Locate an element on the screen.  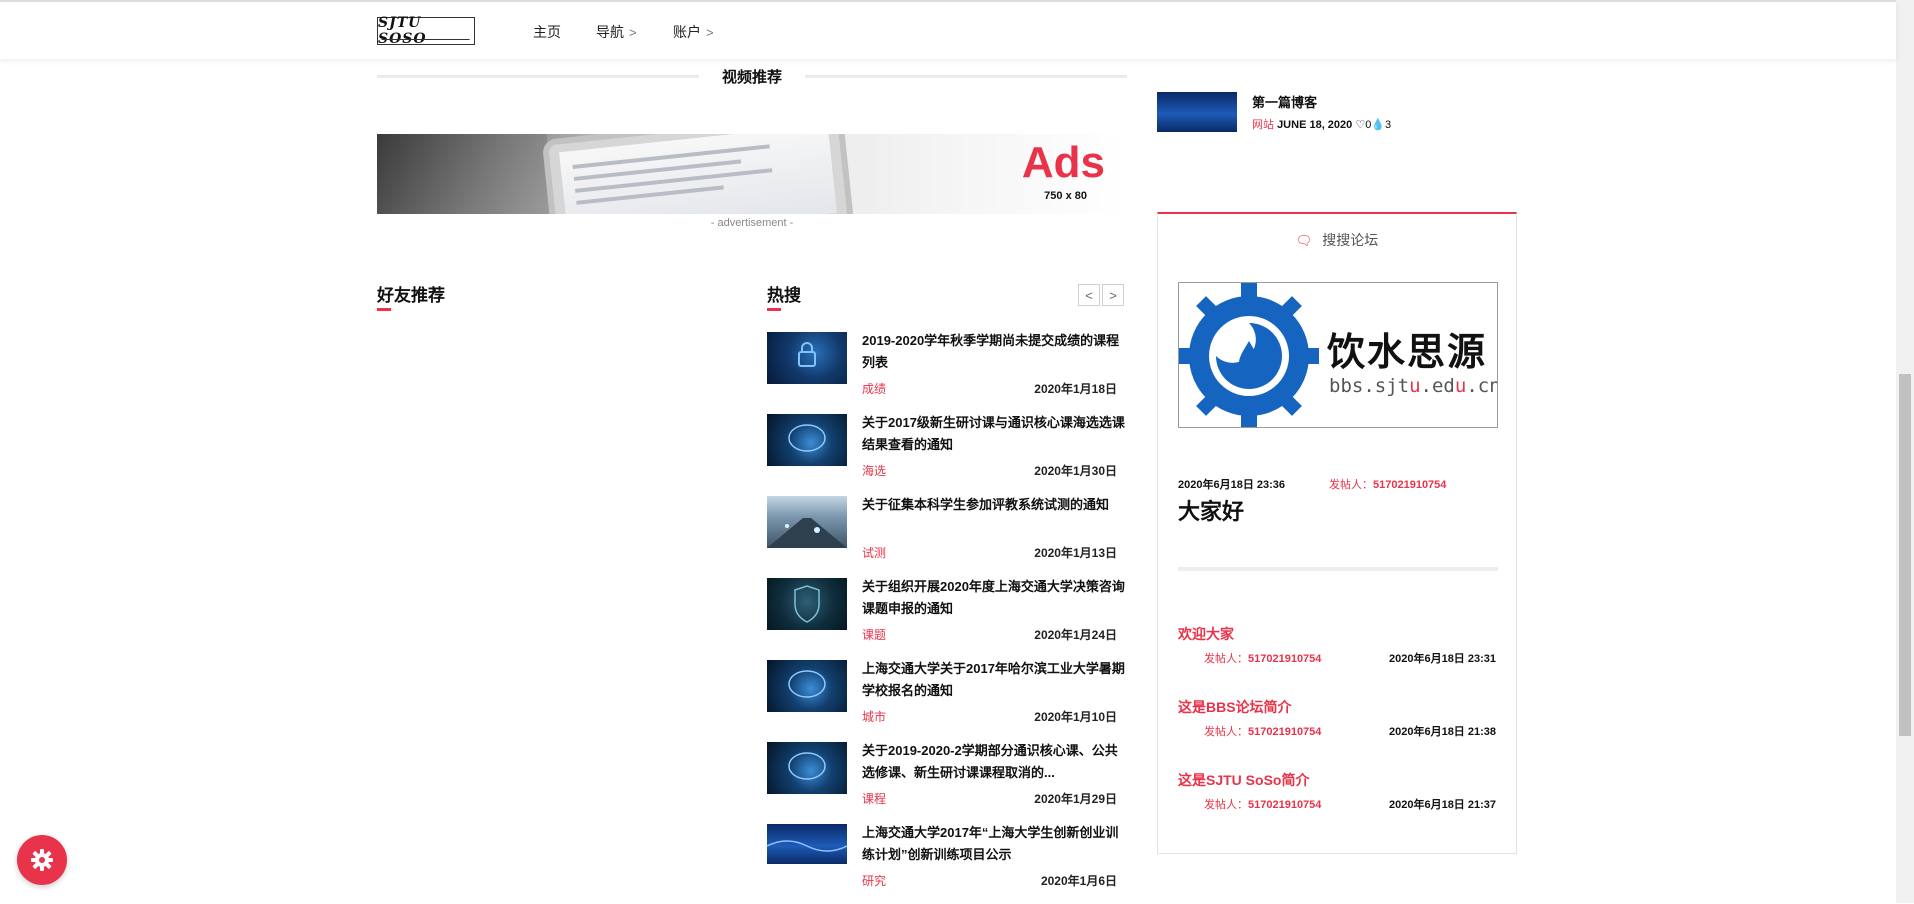
lock-icon is located at coordinates (807, 358).